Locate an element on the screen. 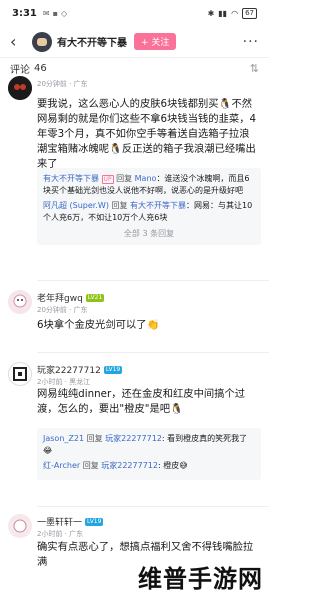  reply-mention: 有大不开等下暴 is located at coordinates (158, 205).